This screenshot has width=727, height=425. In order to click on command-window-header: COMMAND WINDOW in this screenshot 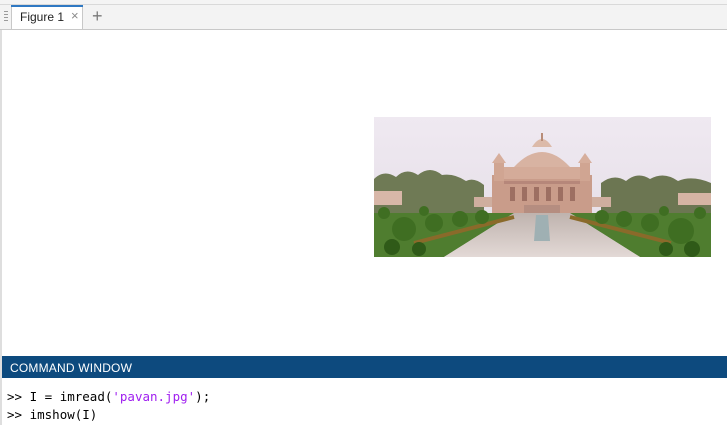, I will do `click(364, 367)`.